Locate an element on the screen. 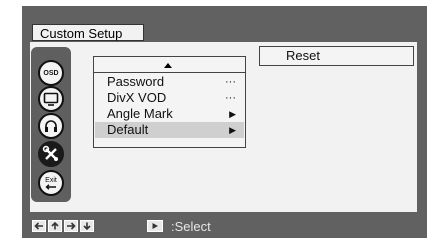  page-title: Custom Setup is located at coordinates (88, 32).